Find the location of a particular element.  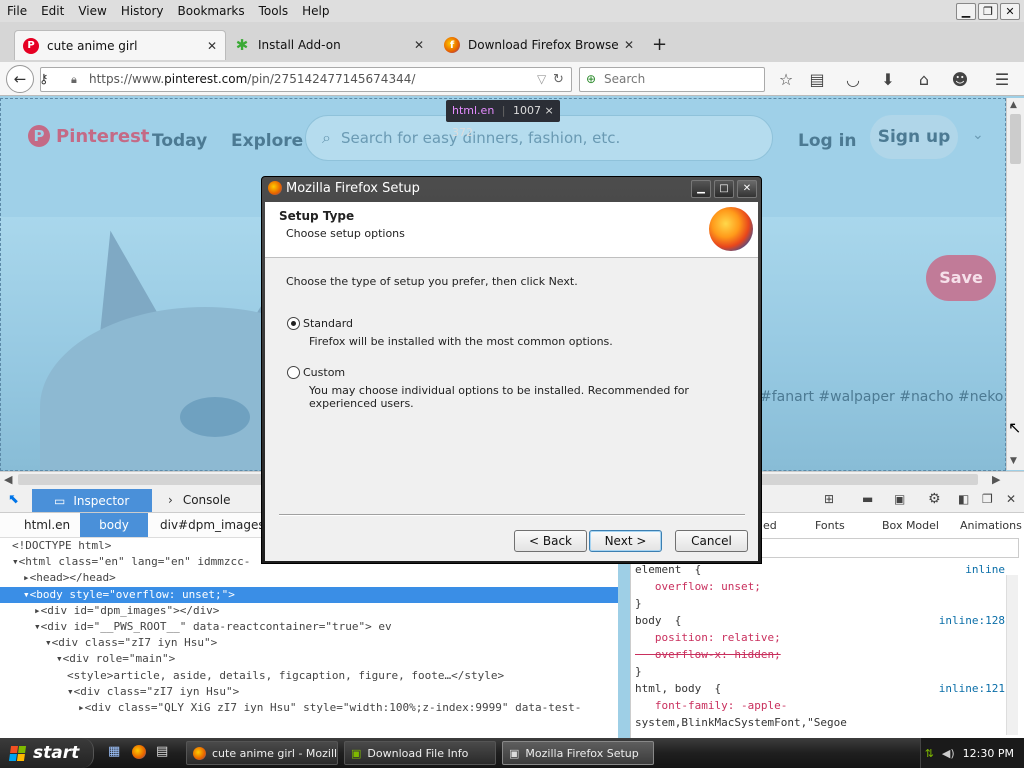

rule-source-link: inline:128 is located at coordinates (972, 620).